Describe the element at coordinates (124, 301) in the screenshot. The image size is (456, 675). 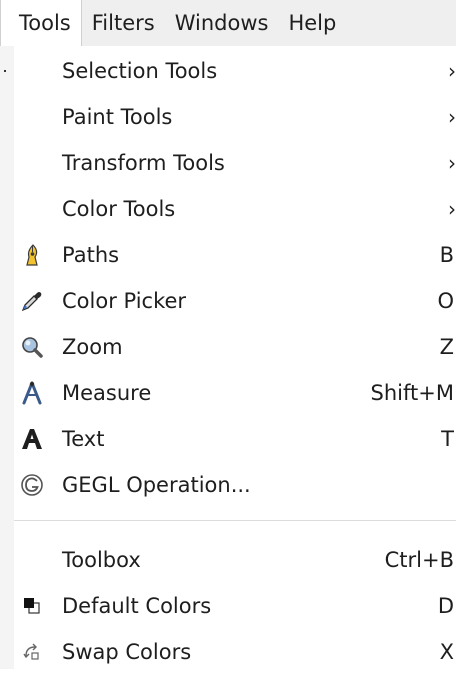
I see `menu-item-label: Color Picker` at that location.